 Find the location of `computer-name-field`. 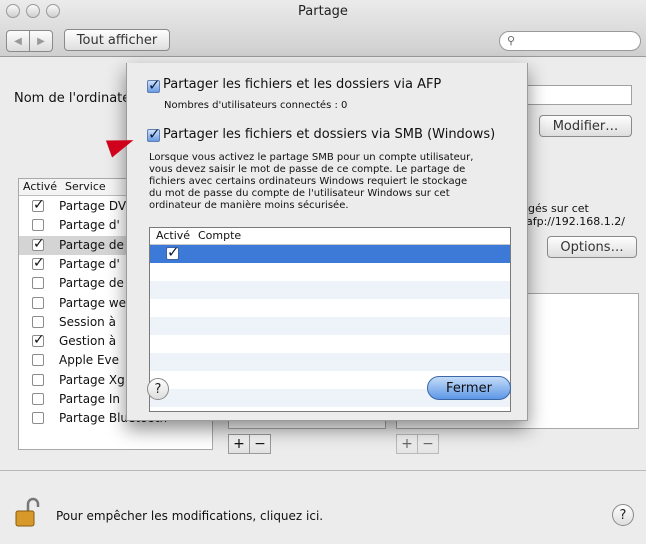

computer-name-field is located at coordinates (579, 95).